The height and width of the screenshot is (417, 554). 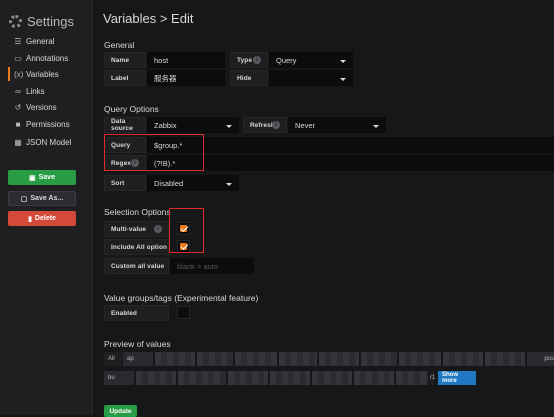 I want to click on grid-icon: ▦, so click(x=18, y=142).